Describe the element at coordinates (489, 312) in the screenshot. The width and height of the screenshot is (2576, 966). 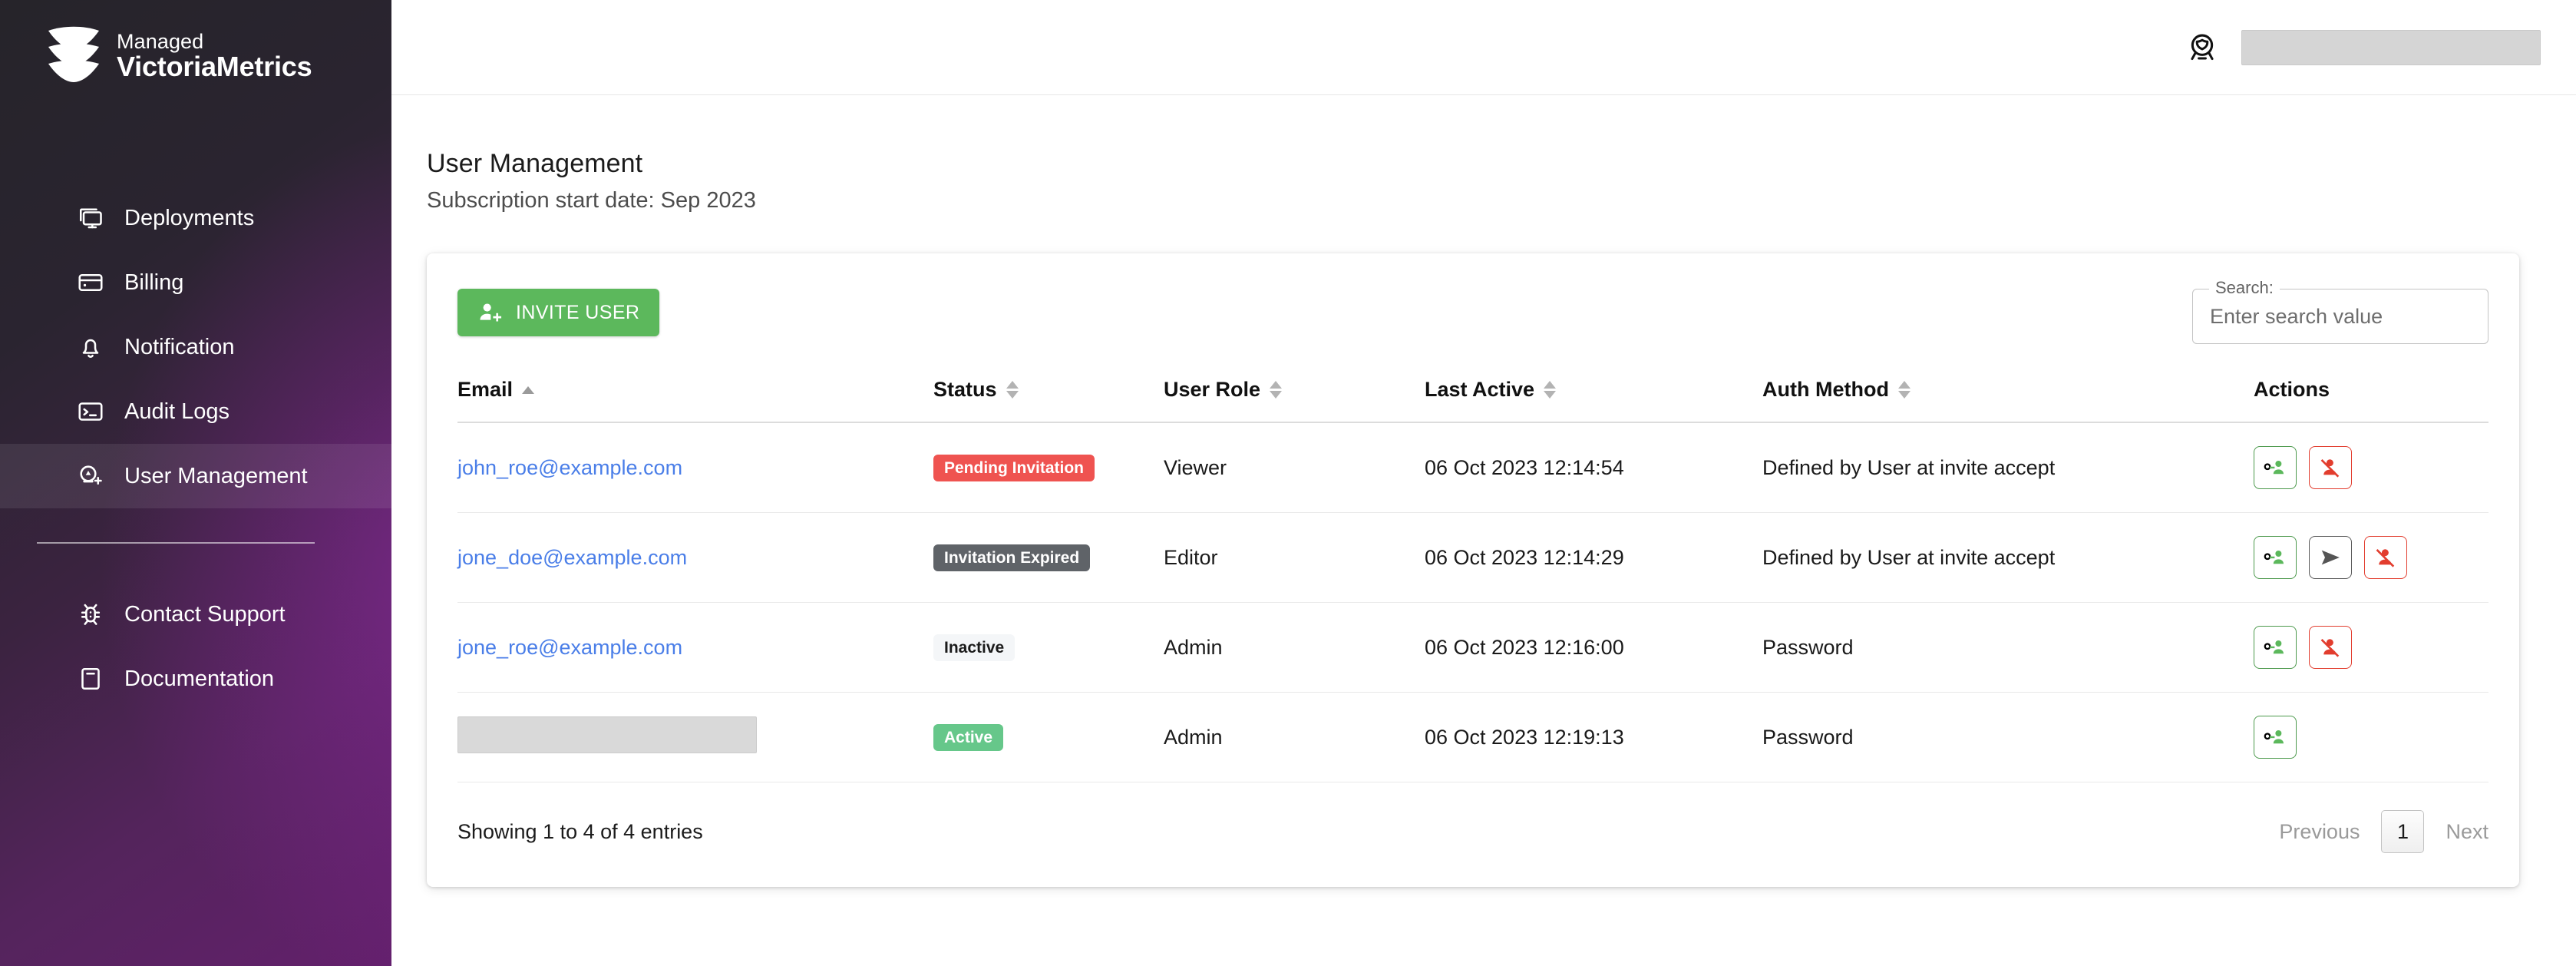
I see `user-plus-icon` at that location.